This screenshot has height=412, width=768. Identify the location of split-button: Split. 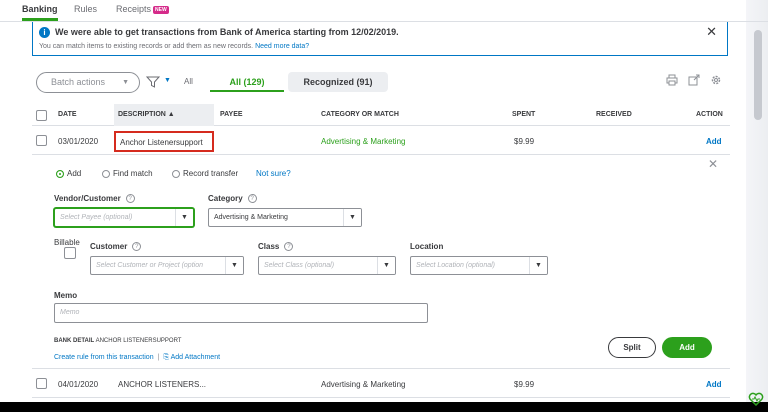
(632, 347).